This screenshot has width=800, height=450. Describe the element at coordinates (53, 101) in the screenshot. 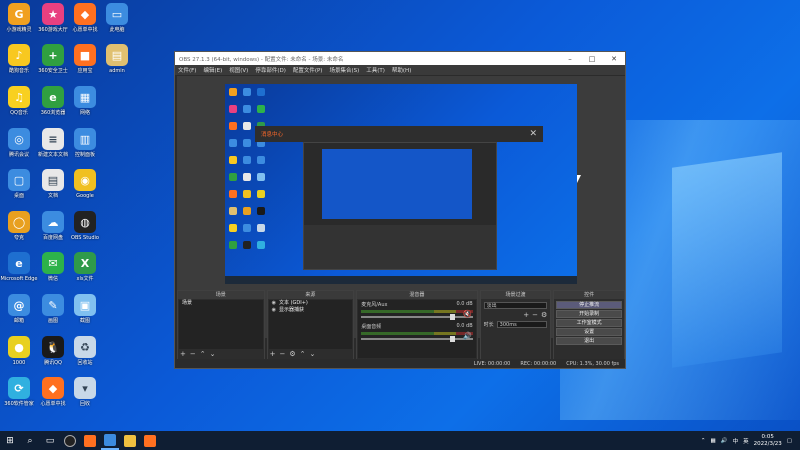

I see `desktop-shortcut: e 360浏览器` at that location.